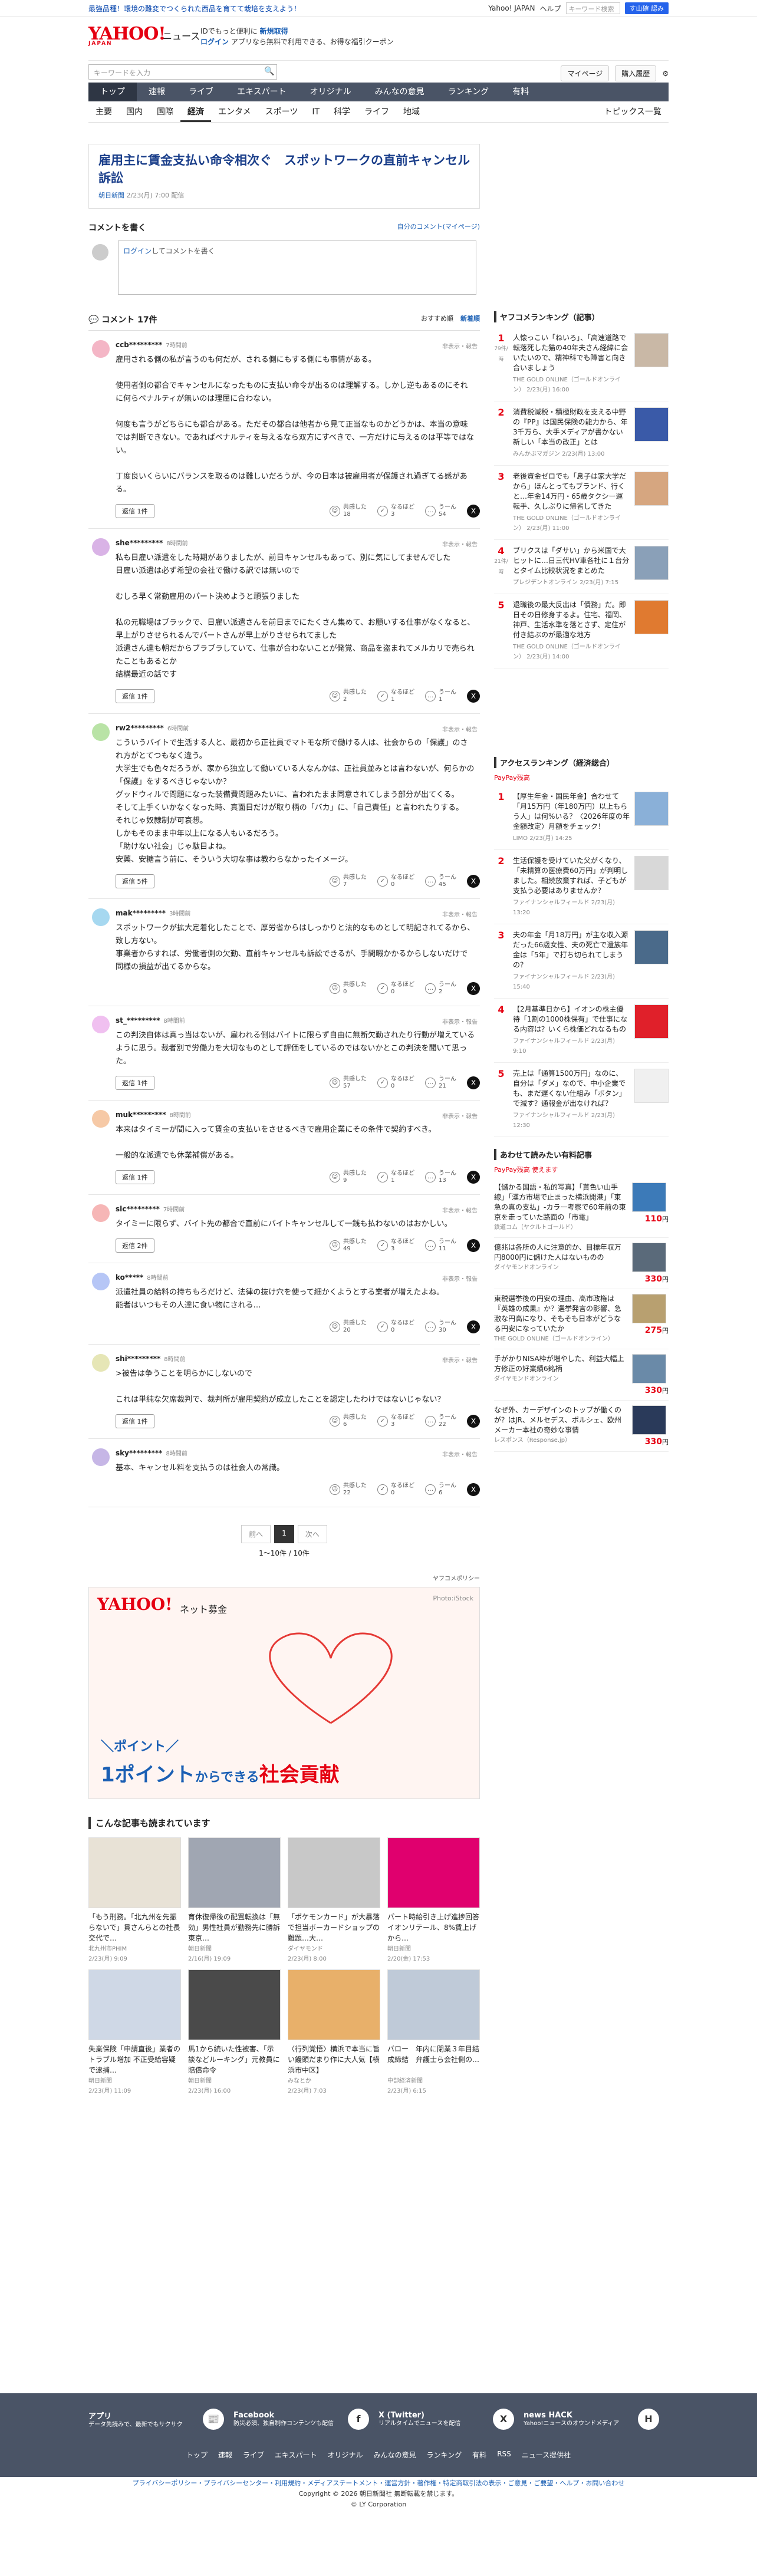 The height and width of the screenshot is (2576, 757). What do you see at coordinates (348, 988) in the screenshot?
I see `vote-v1: ☺ 共感した 0` at bounding box center [348, 988].